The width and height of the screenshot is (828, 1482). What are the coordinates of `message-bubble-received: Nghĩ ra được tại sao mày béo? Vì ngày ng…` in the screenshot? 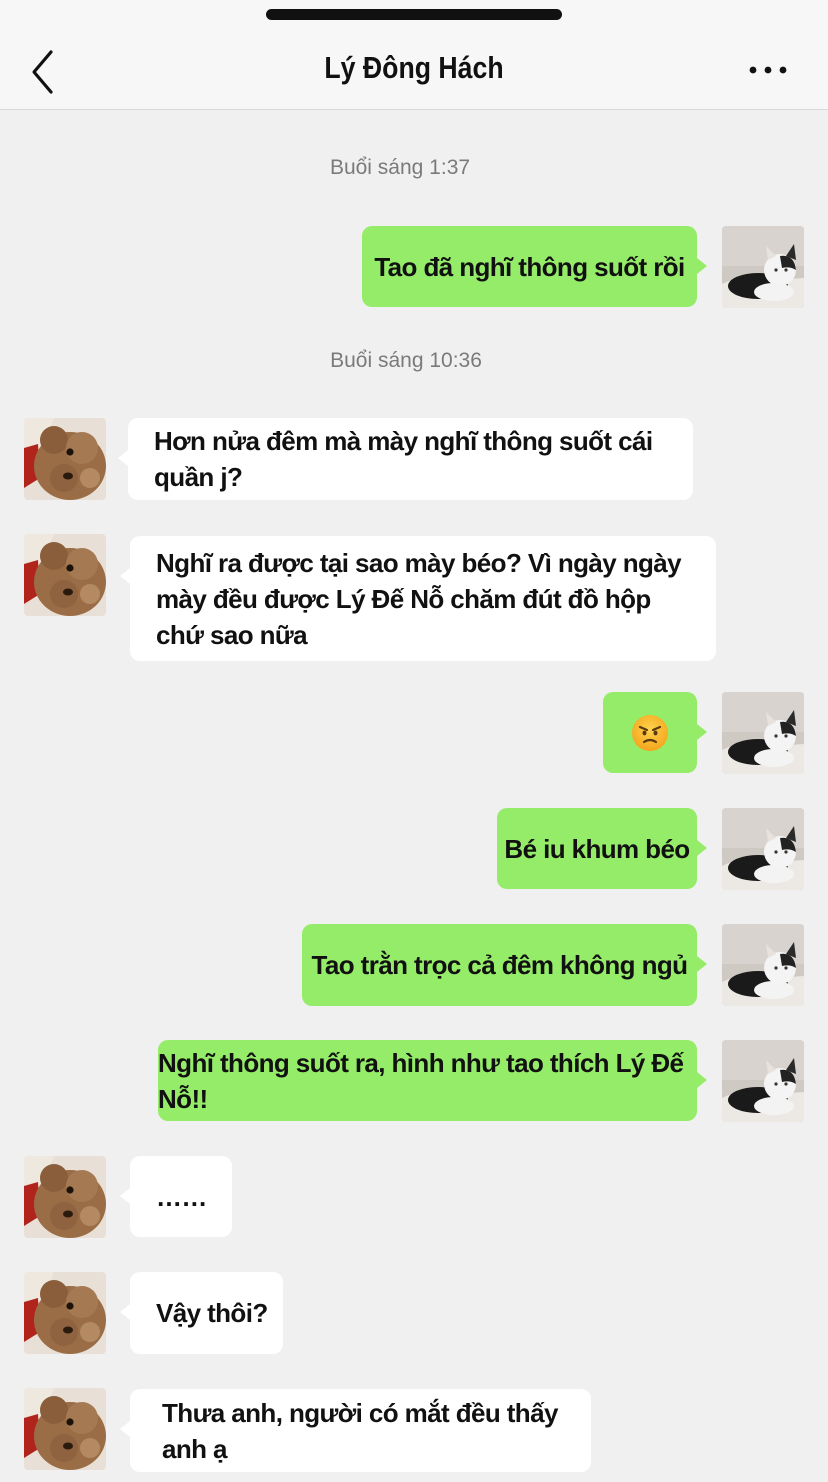 It's located at (418, 598).